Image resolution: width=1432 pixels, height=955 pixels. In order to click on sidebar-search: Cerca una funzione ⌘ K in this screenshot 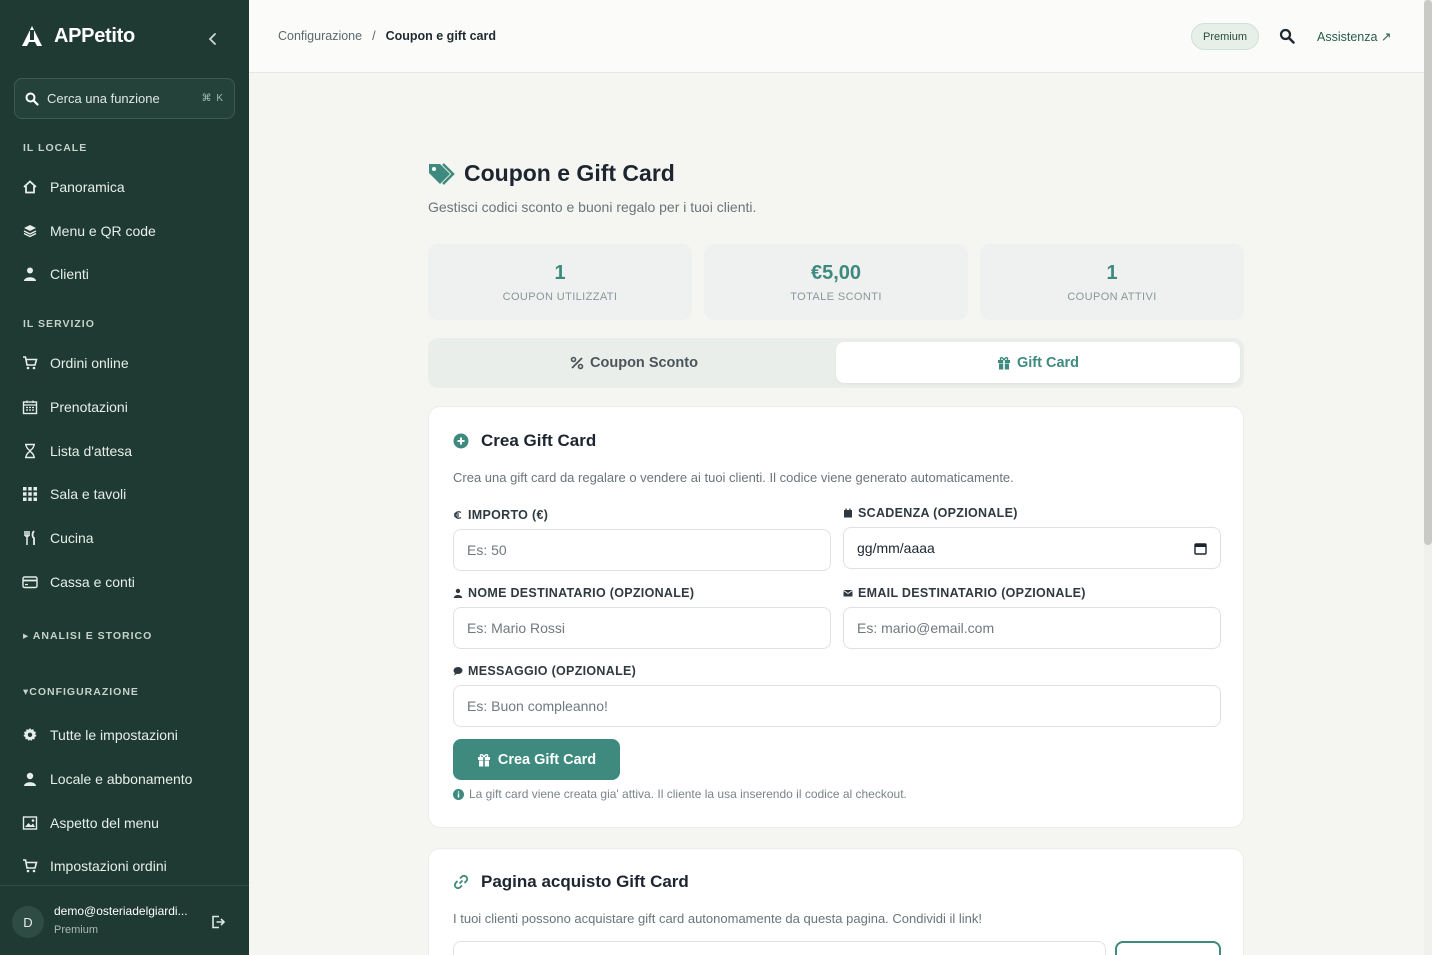, I will do `click(124, 98)`.